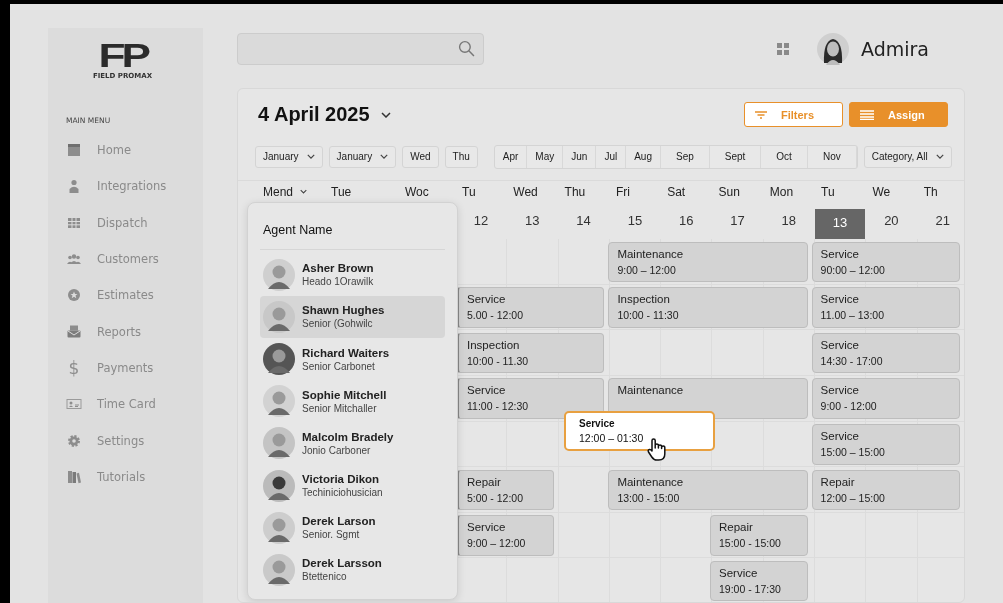 This screenshot has height=603, width=1003. What do you see at coordinates (708, 490) in the screenshot?
I see `event-block: Maintenance 13:00 - 15:00` at bounding box center [708, 490].